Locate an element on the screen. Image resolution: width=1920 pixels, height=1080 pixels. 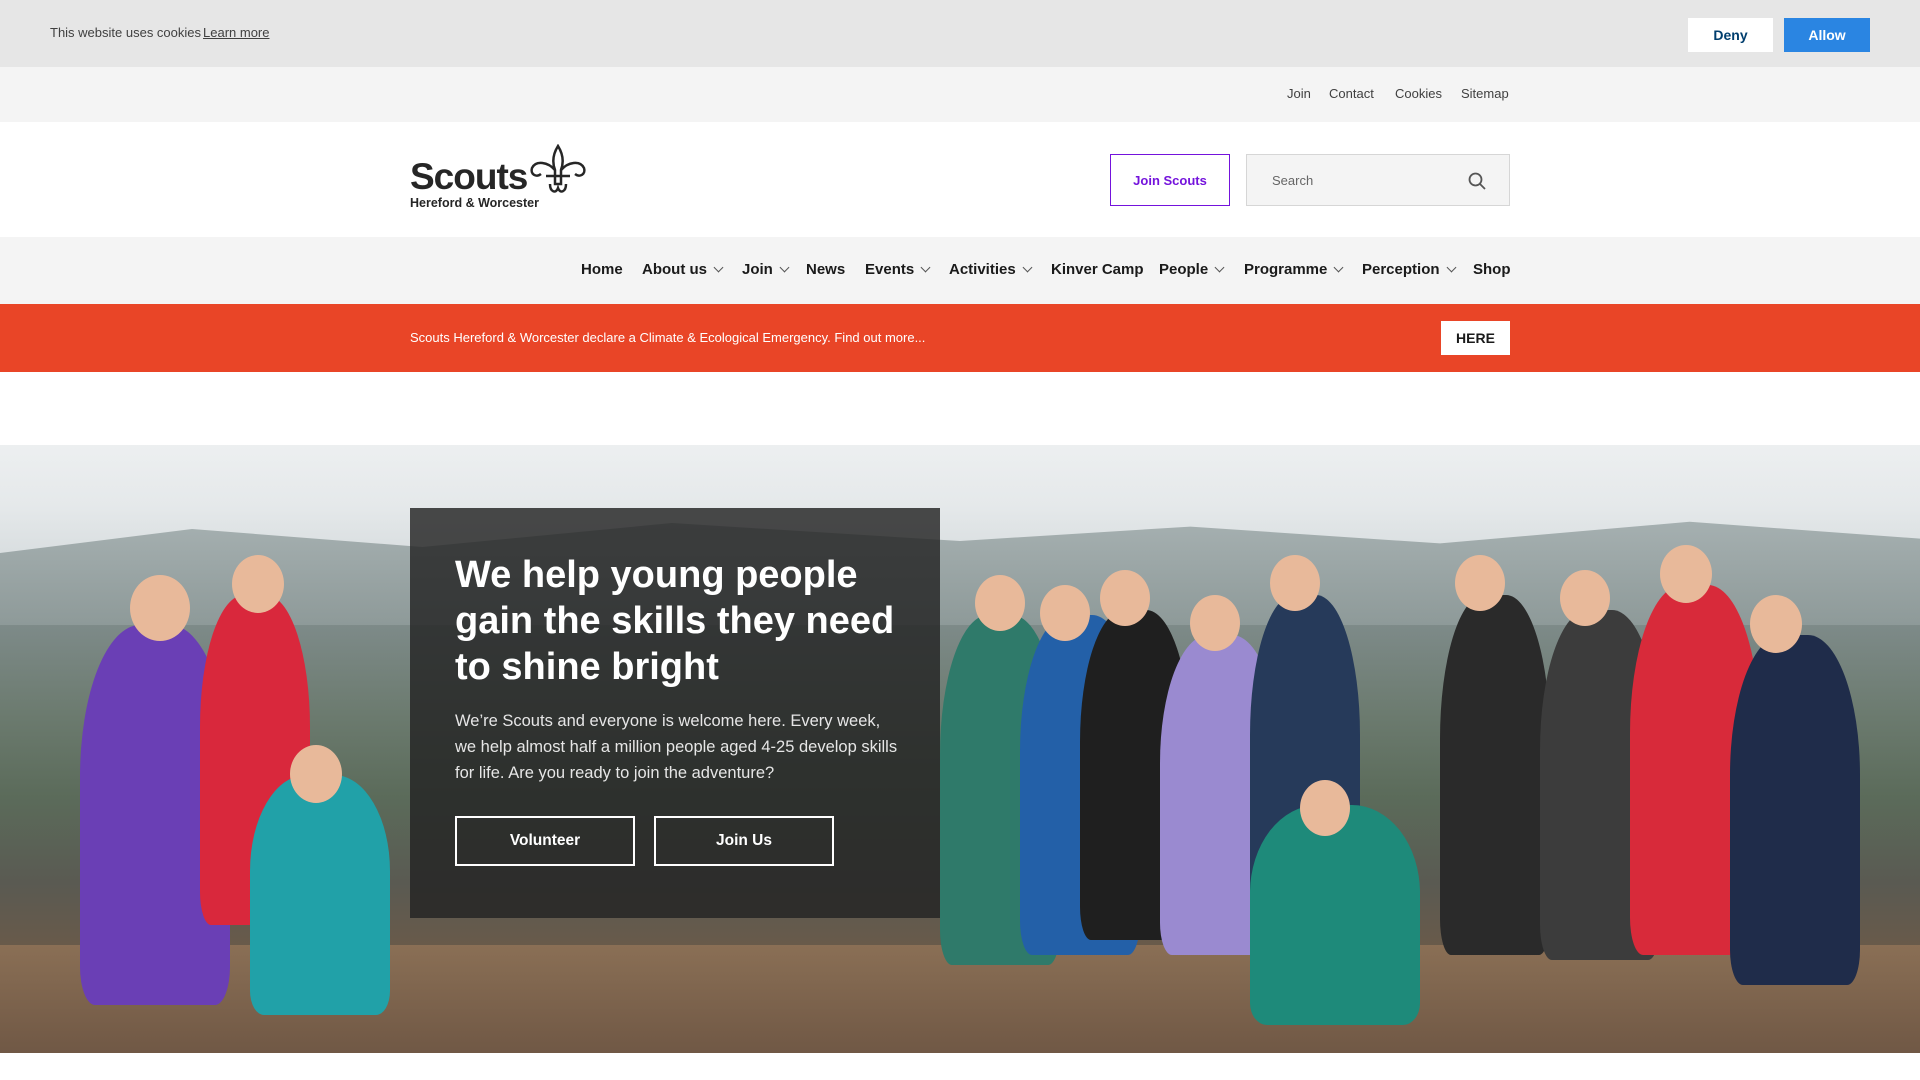
volunteer-button: Volunteer is located at coordinates (545, 841).